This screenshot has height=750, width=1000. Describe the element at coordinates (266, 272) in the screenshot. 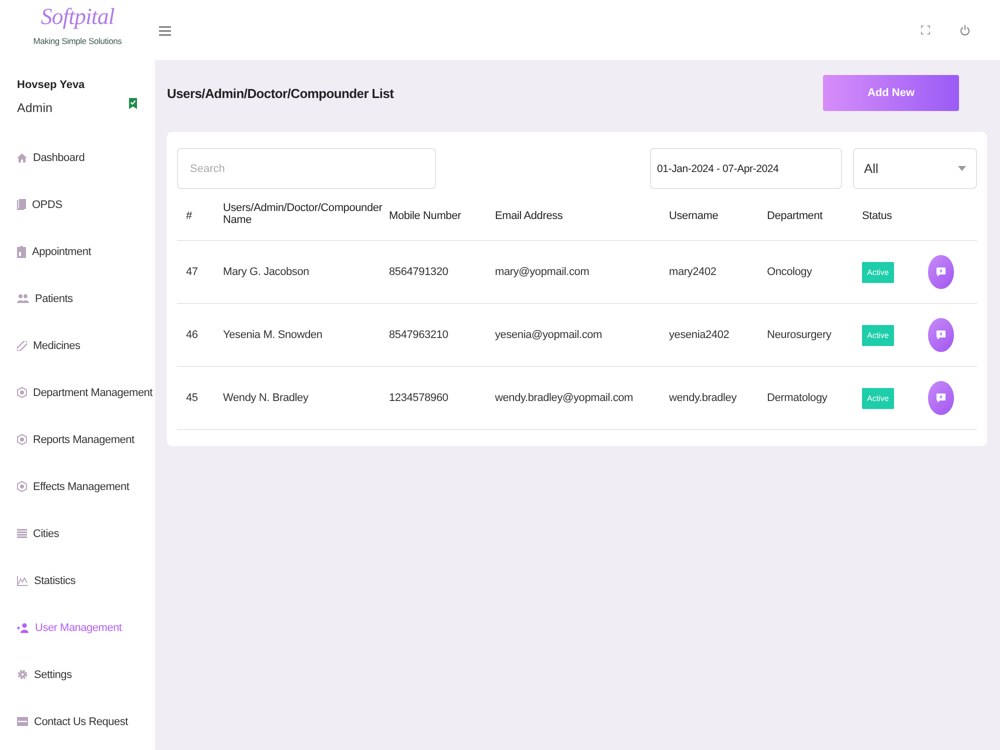

I see `table-cell: Mary G. Jacobson` at that location.